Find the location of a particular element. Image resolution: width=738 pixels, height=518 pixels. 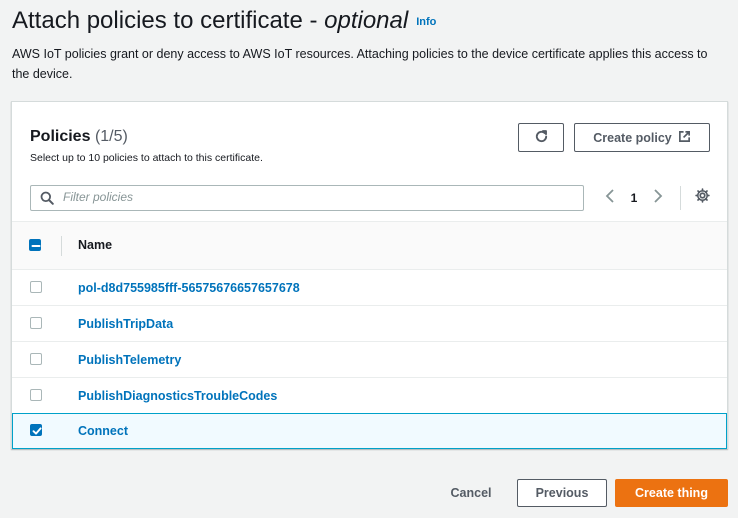

external-link-icon is located at coordinates (684, 138).